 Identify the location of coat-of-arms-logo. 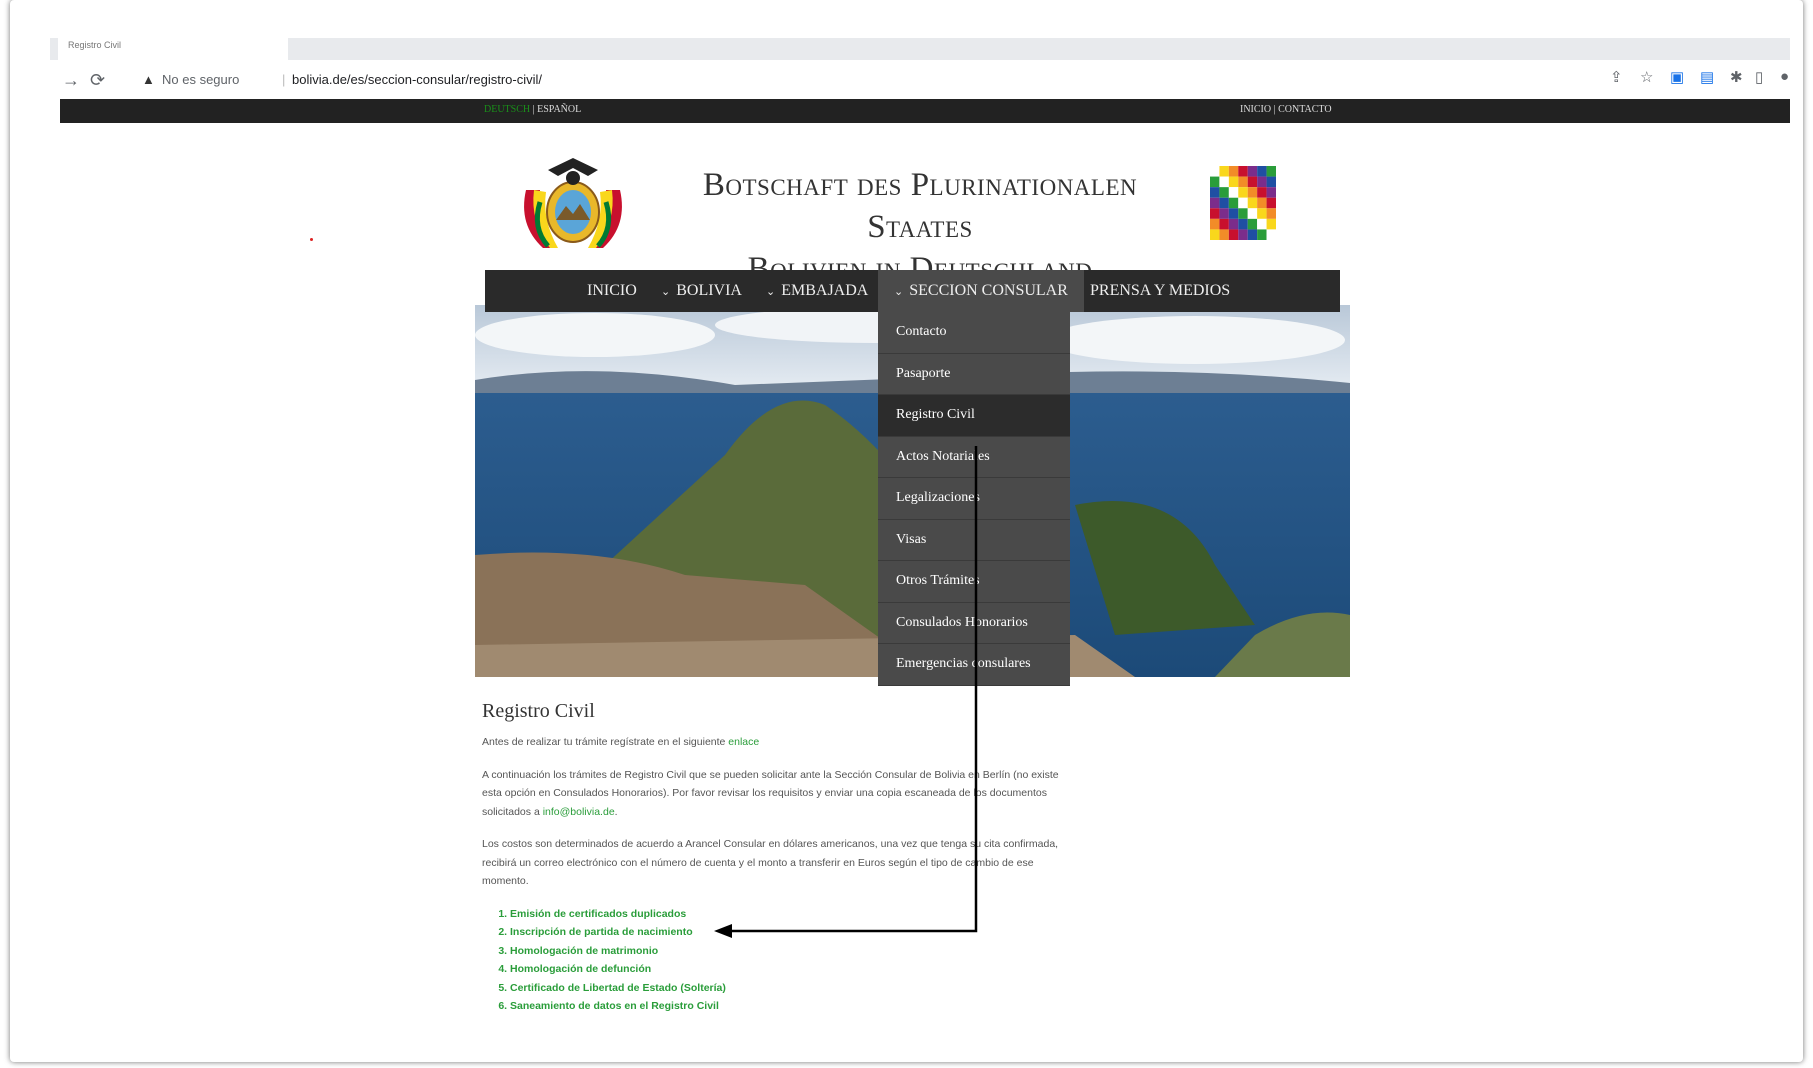
(573, 203).